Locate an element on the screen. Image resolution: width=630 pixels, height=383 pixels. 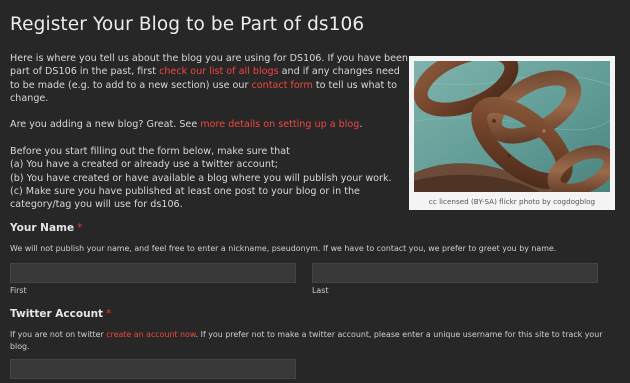
contact-form-link: contact form is located at coordinates (281, 85).